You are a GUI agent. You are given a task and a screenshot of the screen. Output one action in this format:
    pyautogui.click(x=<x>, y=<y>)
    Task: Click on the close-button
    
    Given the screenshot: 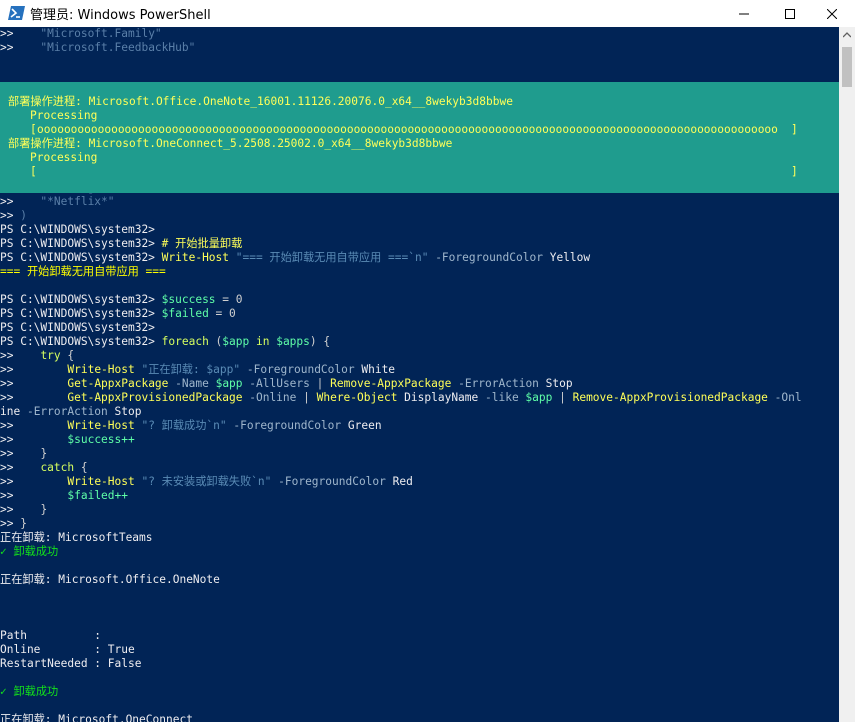 What is the action you would take?
    pyautogui.click(x=832, y=13)
    